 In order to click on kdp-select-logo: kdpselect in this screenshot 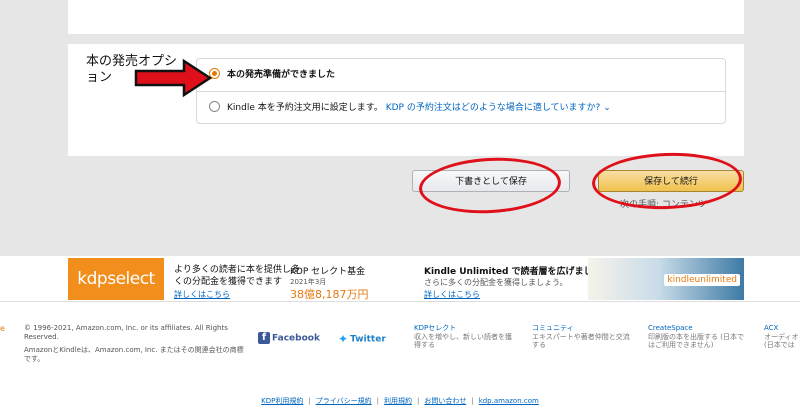, I will do `click(116, 279)`.